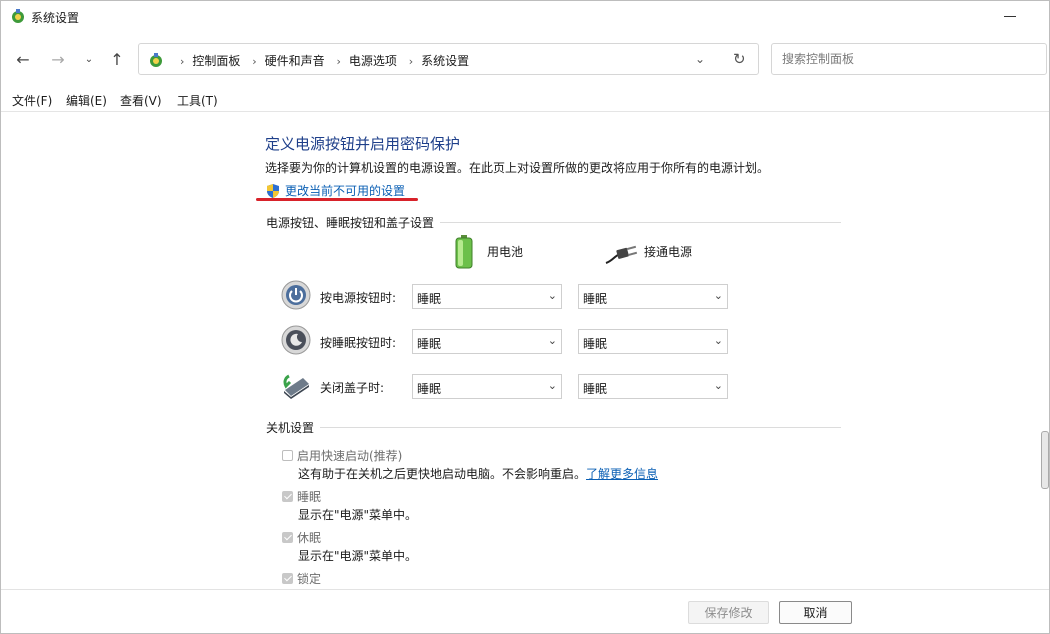 The height and width of the screenshot is (634, 1050). I want to click on forward-button: →, so click(58, 59).